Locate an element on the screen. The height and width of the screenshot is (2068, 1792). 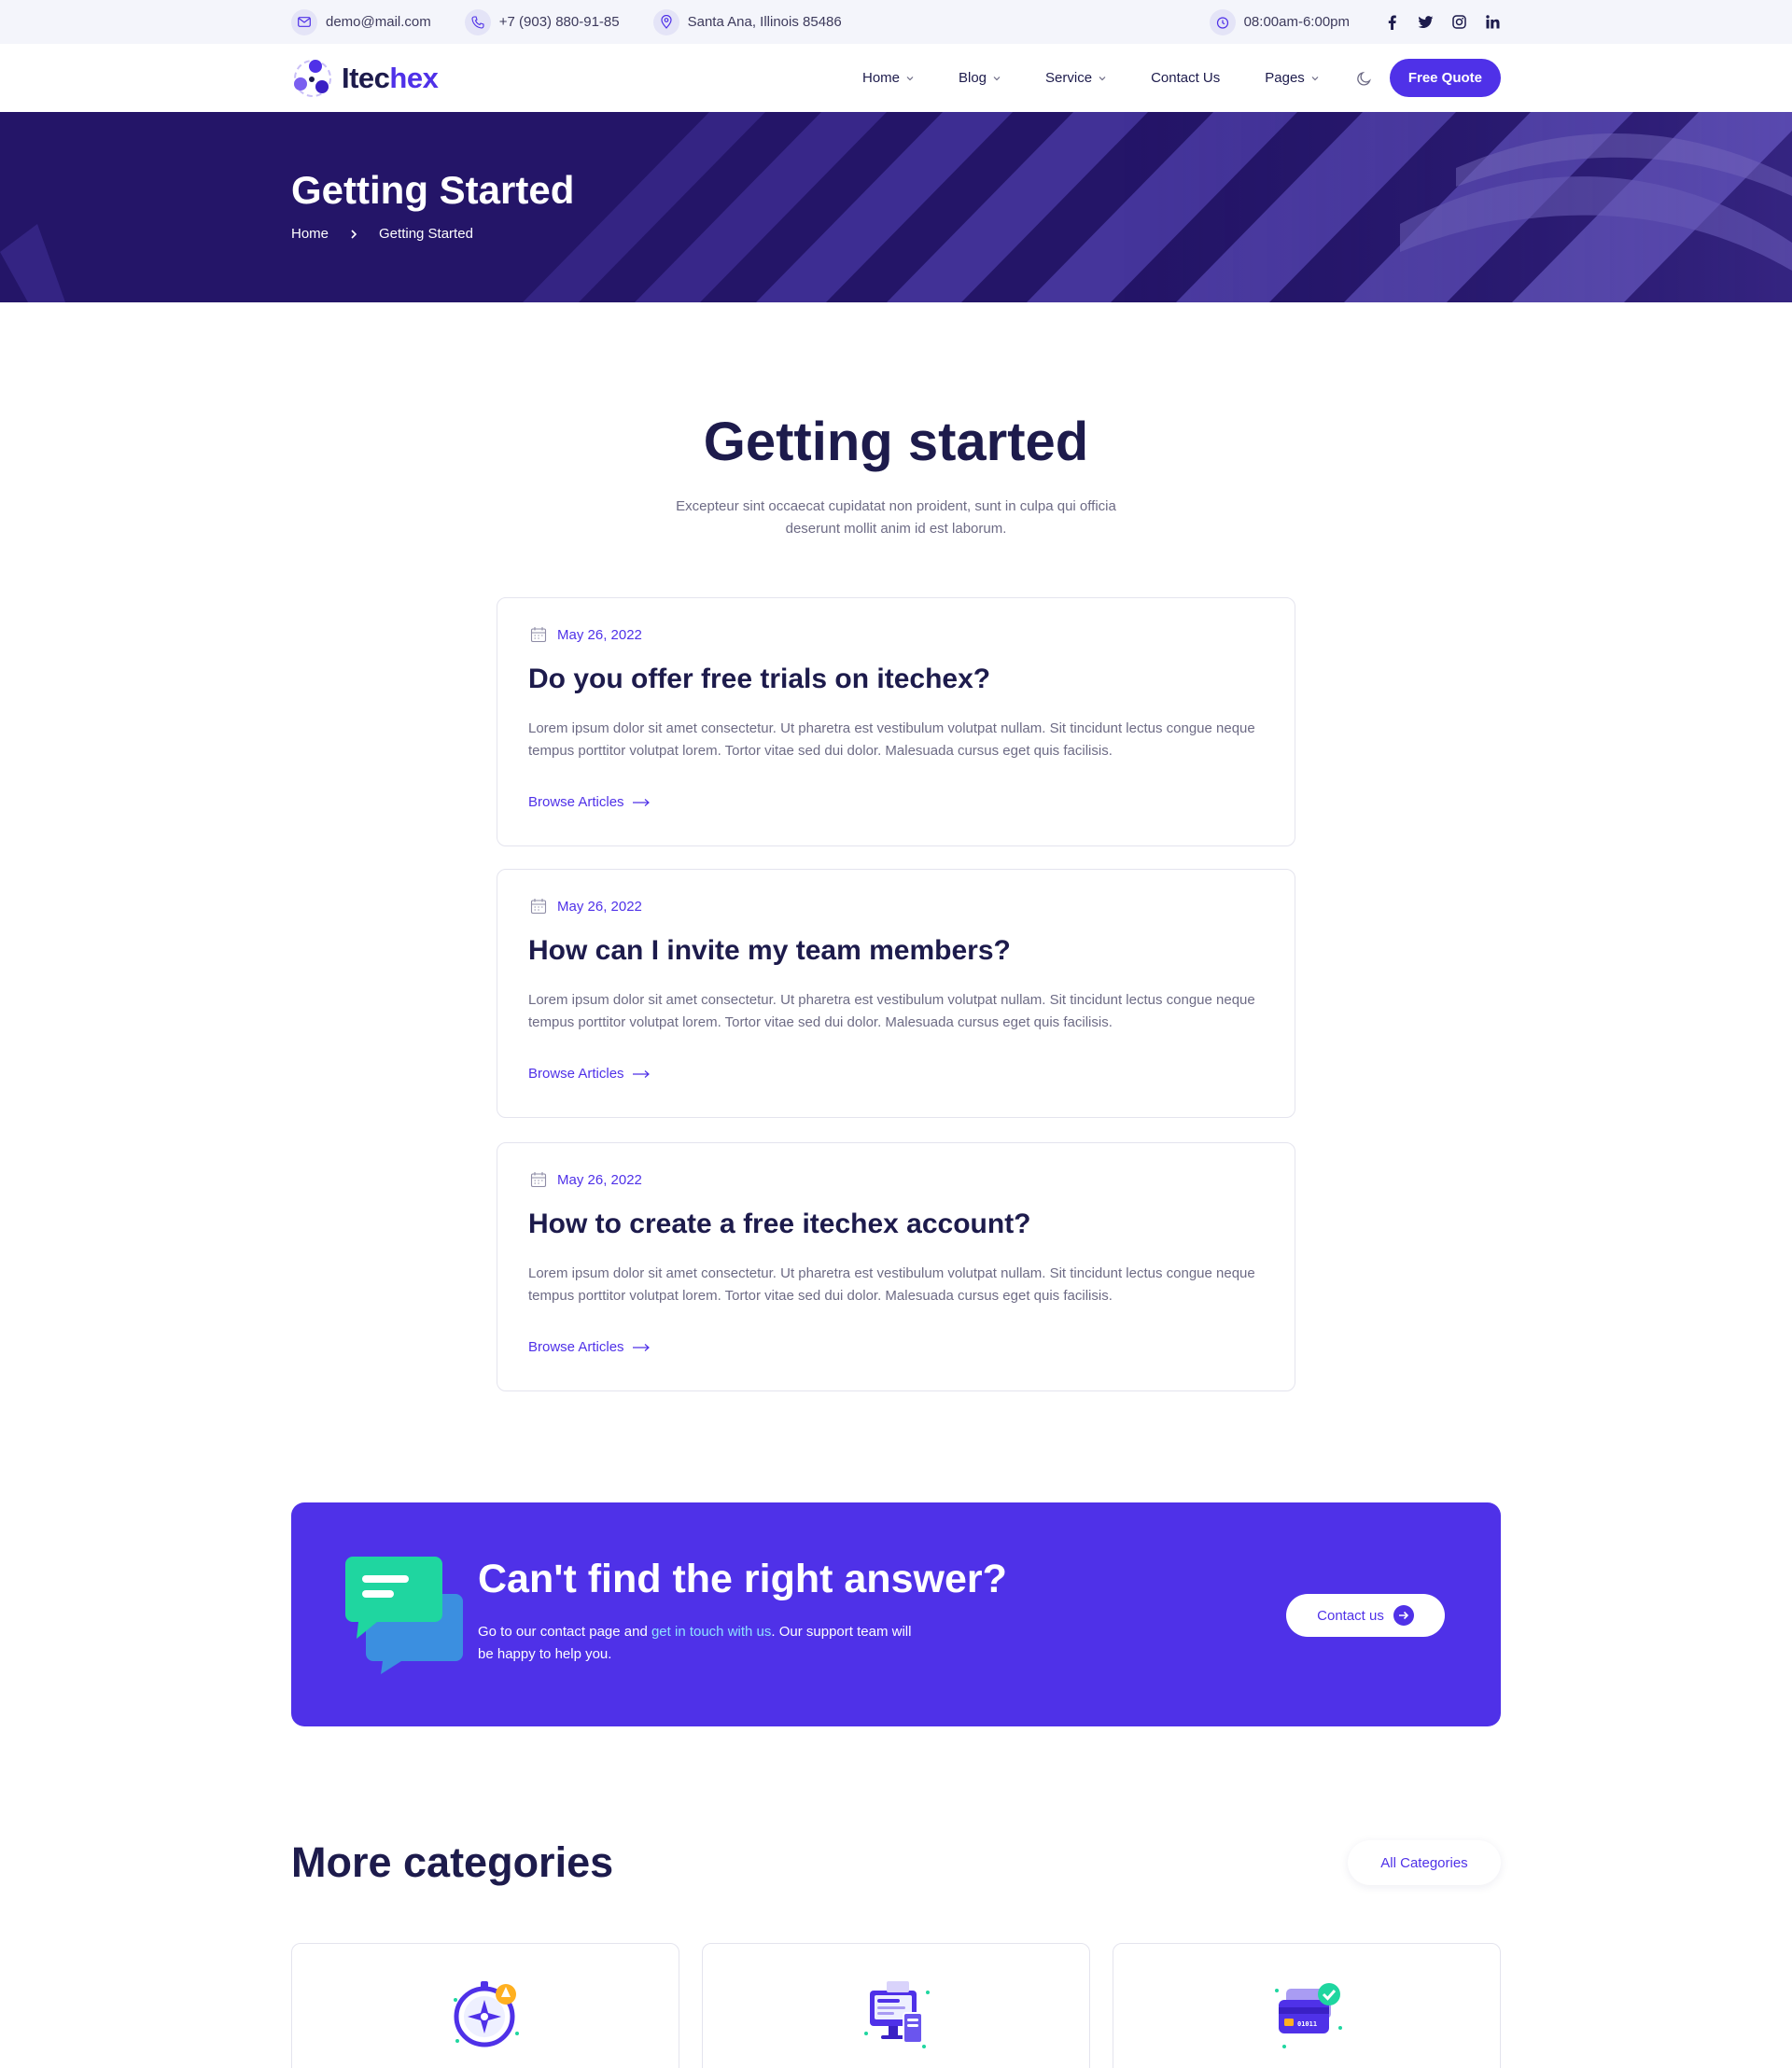
category-card: 01011 is located at coordinates (1307, 2005).